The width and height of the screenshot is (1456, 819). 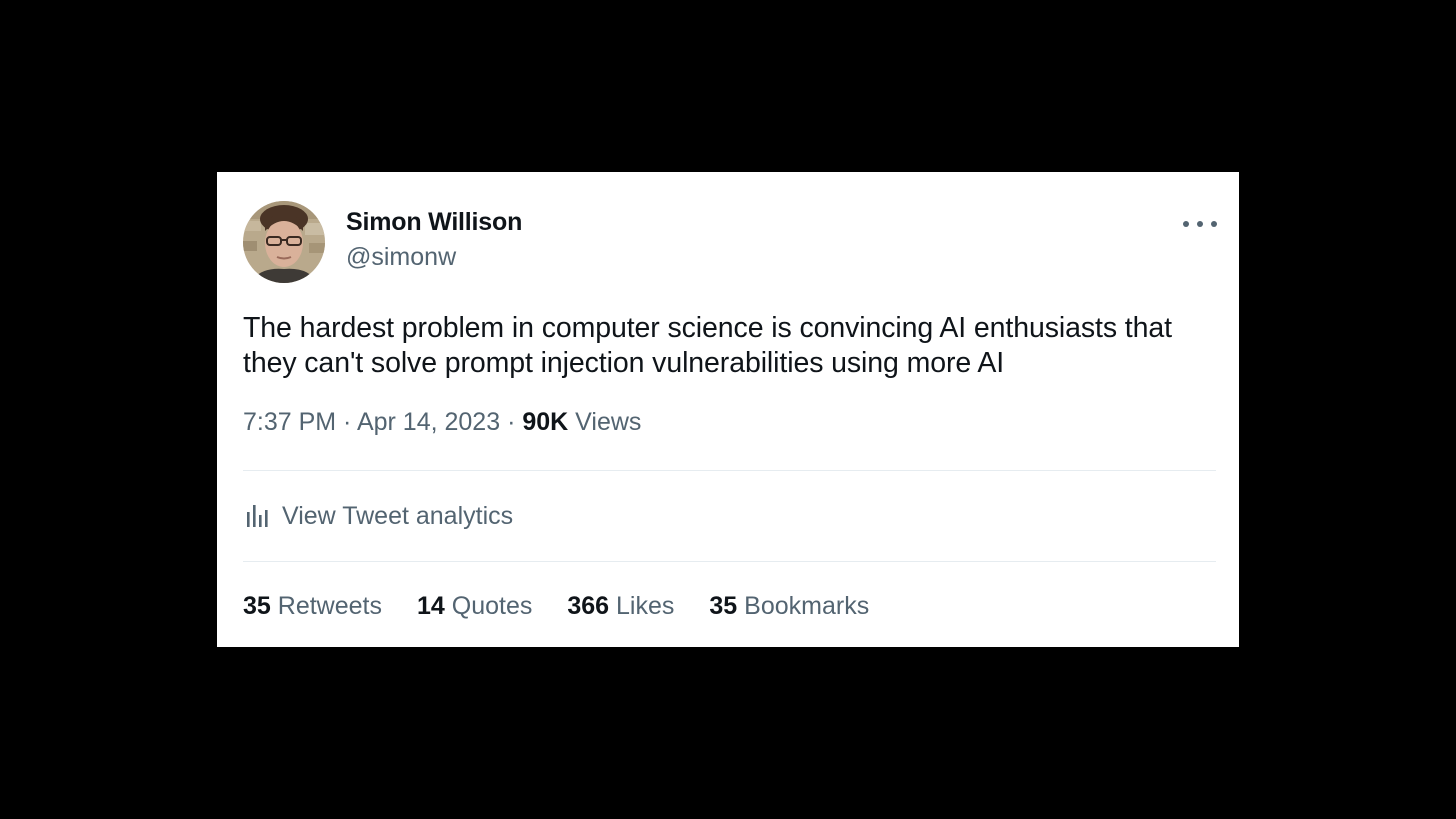 What do you see at coordinates (398, 515) in the screenshot?
I see `analytics-label: View Tweet analytics` at bounding box center [398, 515].